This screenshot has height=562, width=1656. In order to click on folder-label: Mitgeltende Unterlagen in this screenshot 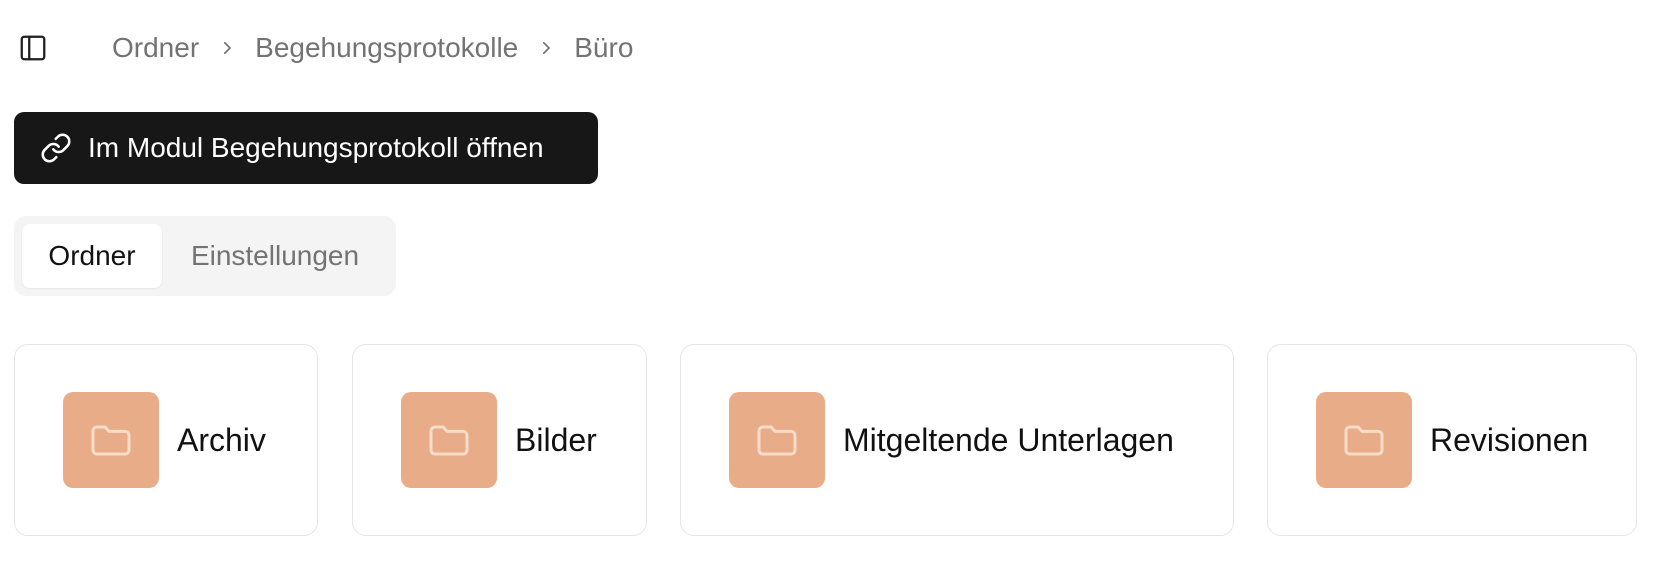, I will do `click(1008, 439)`.